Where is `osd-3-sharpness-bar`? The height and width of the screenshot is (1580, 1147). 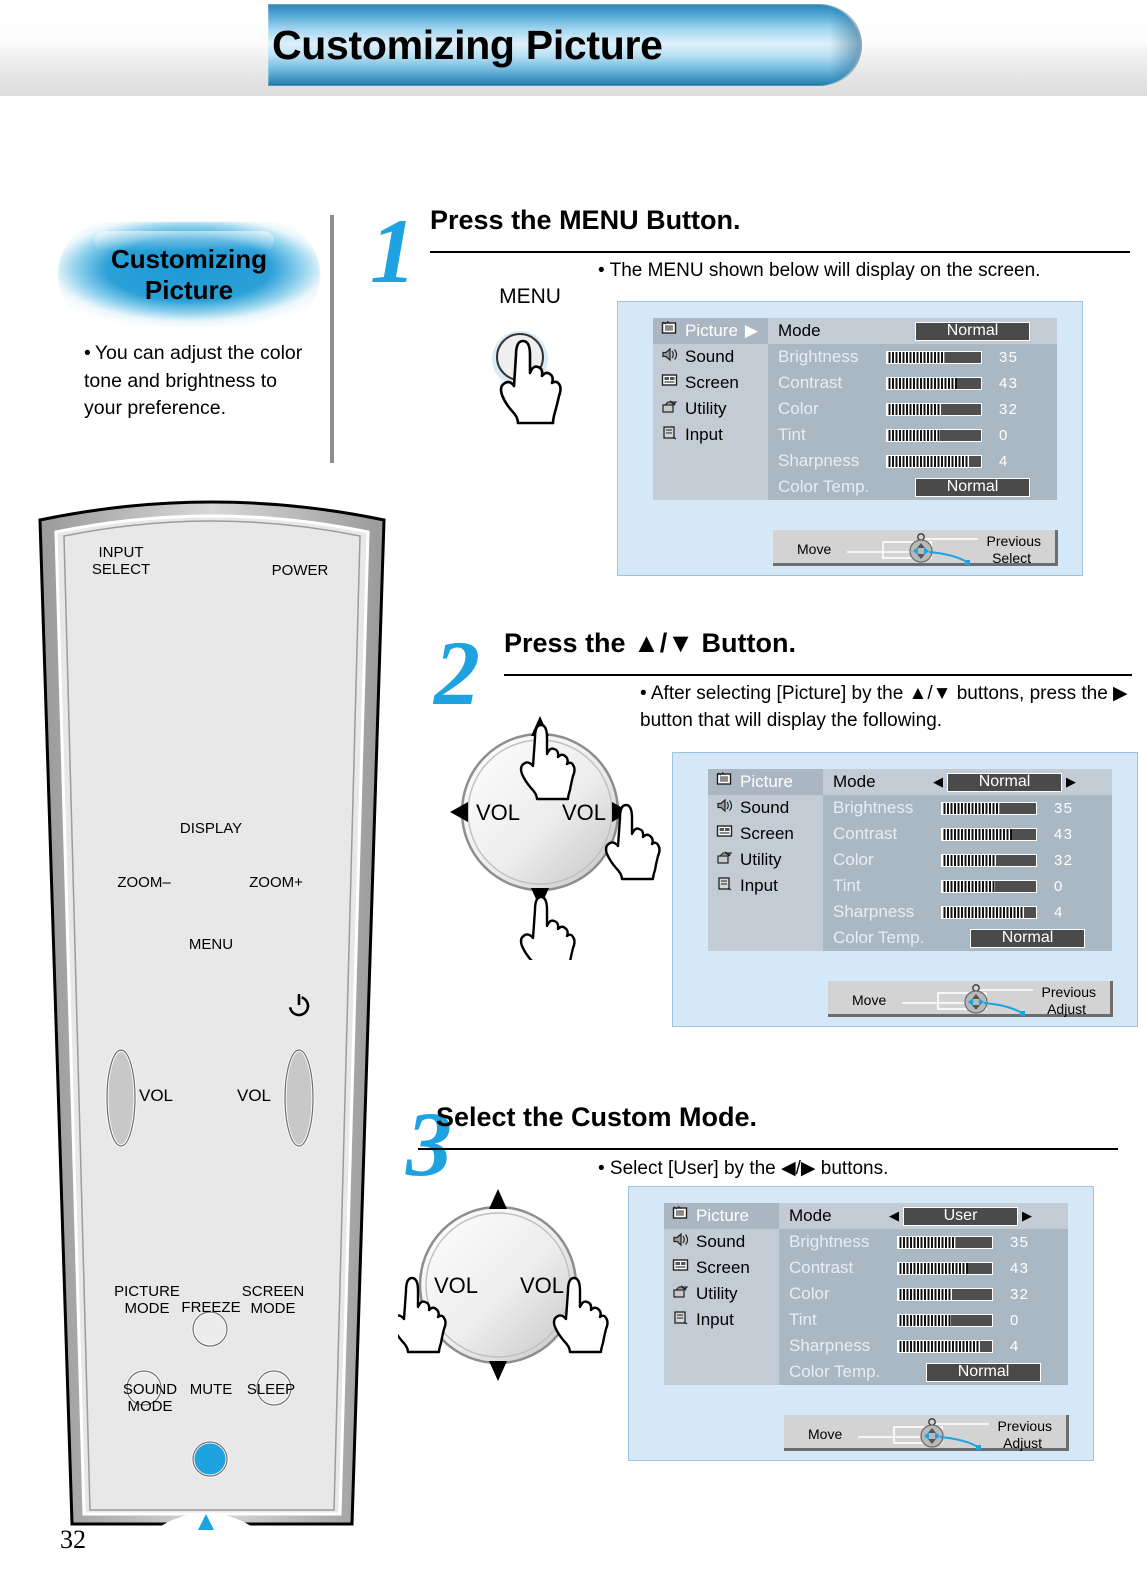
osd-3-sharpness-bar is located at coordinates (945, 1346).